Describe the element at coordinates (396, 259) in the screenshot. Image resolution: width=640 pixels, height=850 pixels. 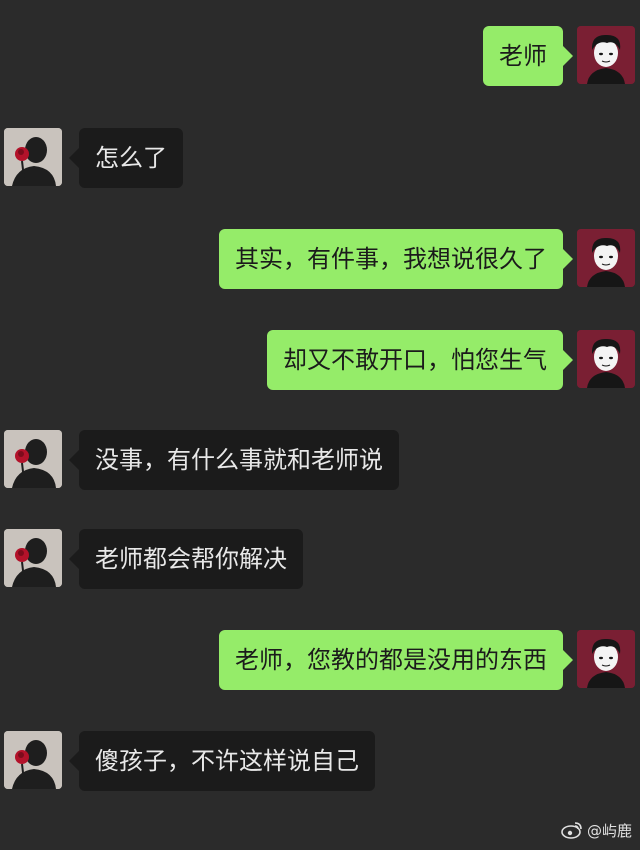
I see `message-bubble: 其实，有件事，我想说很久了` at that location.